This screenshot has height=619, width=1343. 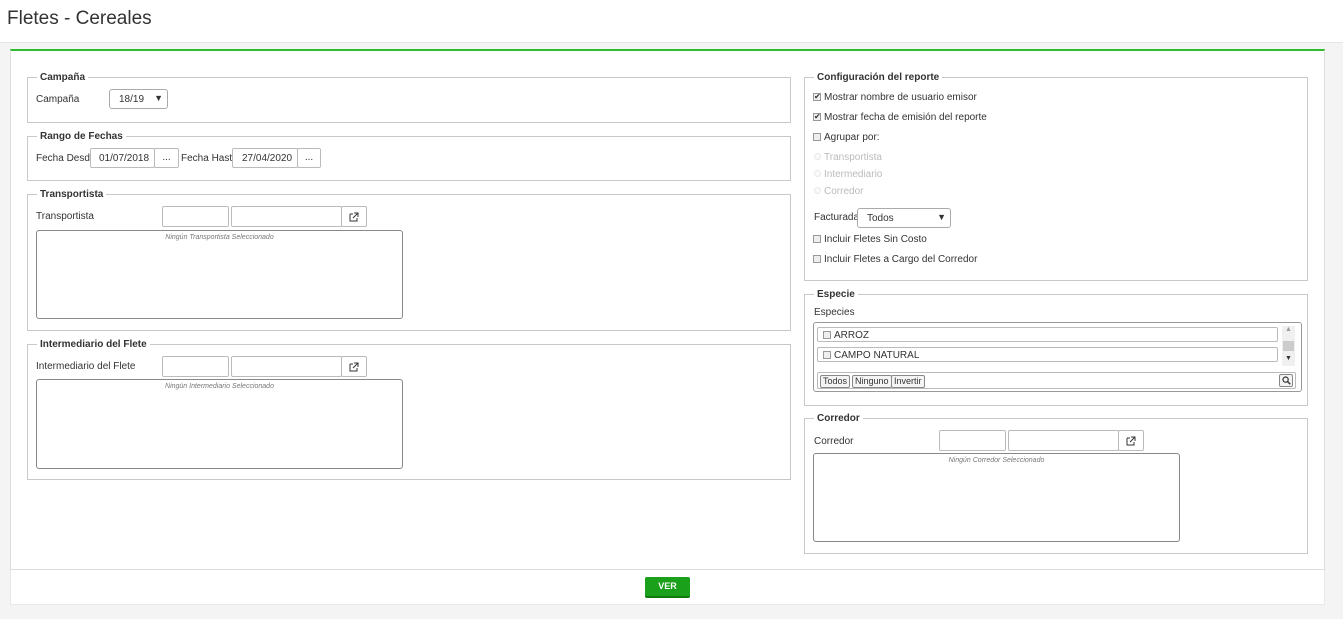 What do you see at coordinates (875, 239) in the screenshot?
I see `sin-costo-label: Incluir Fletes Sin Costo` at bounding box center [875, 239].